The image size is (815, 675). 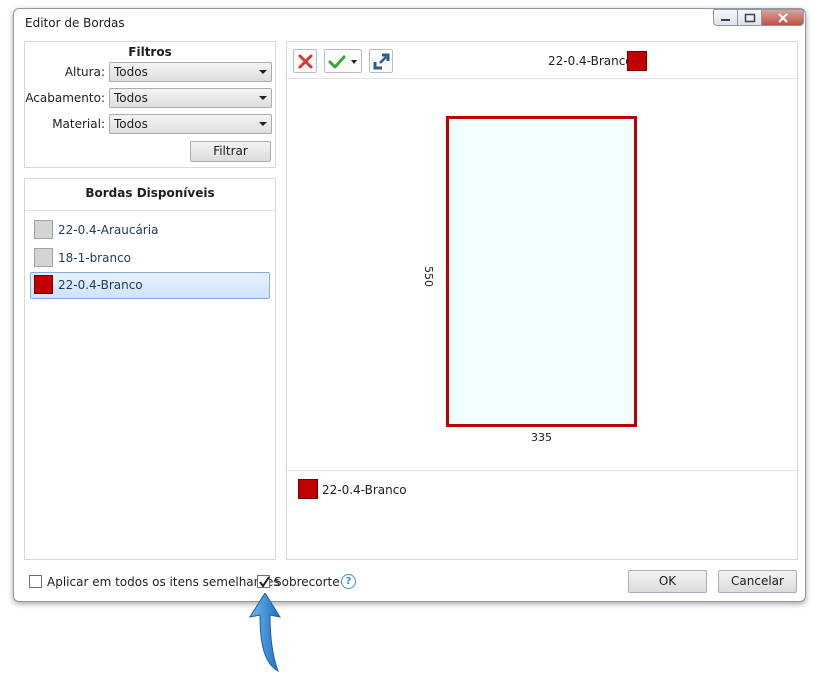 I want to click on edge-list-item: 22-0.4-Araucária, so click(x=150, y=230).